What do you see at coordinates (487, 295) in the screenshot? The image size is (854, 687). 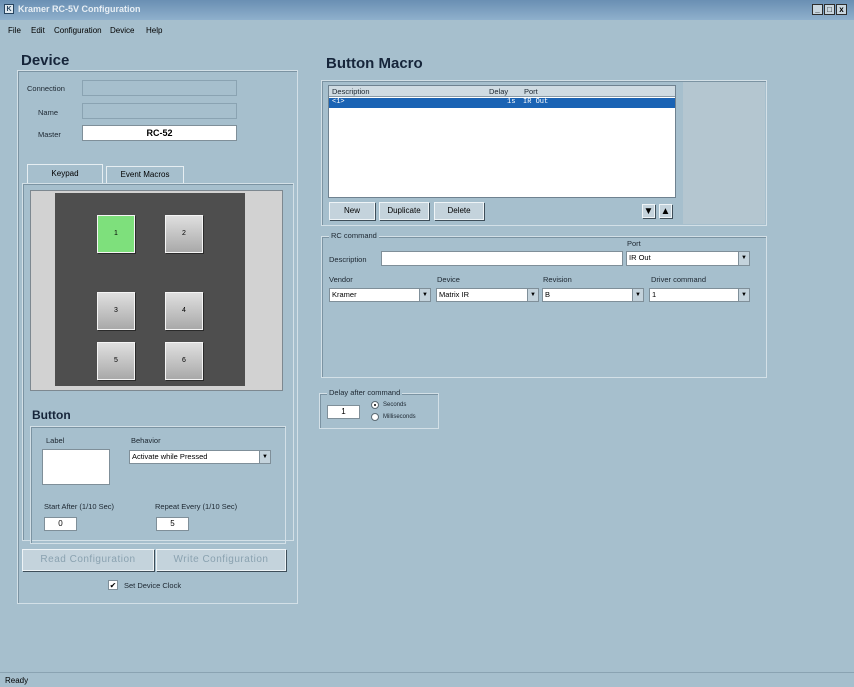 I see `device-dropdown: Matrix IR ▼` at bounding box center [487, 295].